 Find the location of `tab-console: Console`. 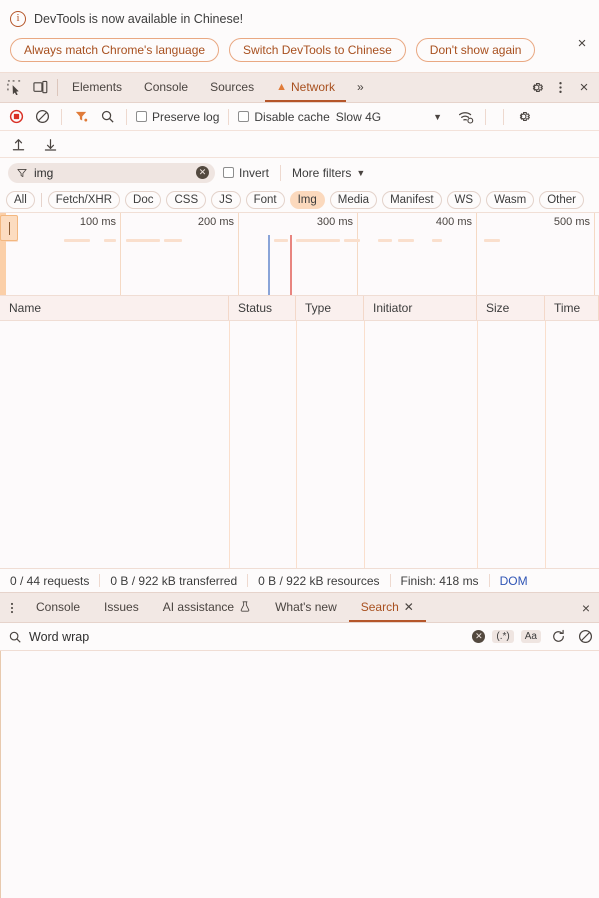

tab-console: Console is located at coordinates (166, 87).